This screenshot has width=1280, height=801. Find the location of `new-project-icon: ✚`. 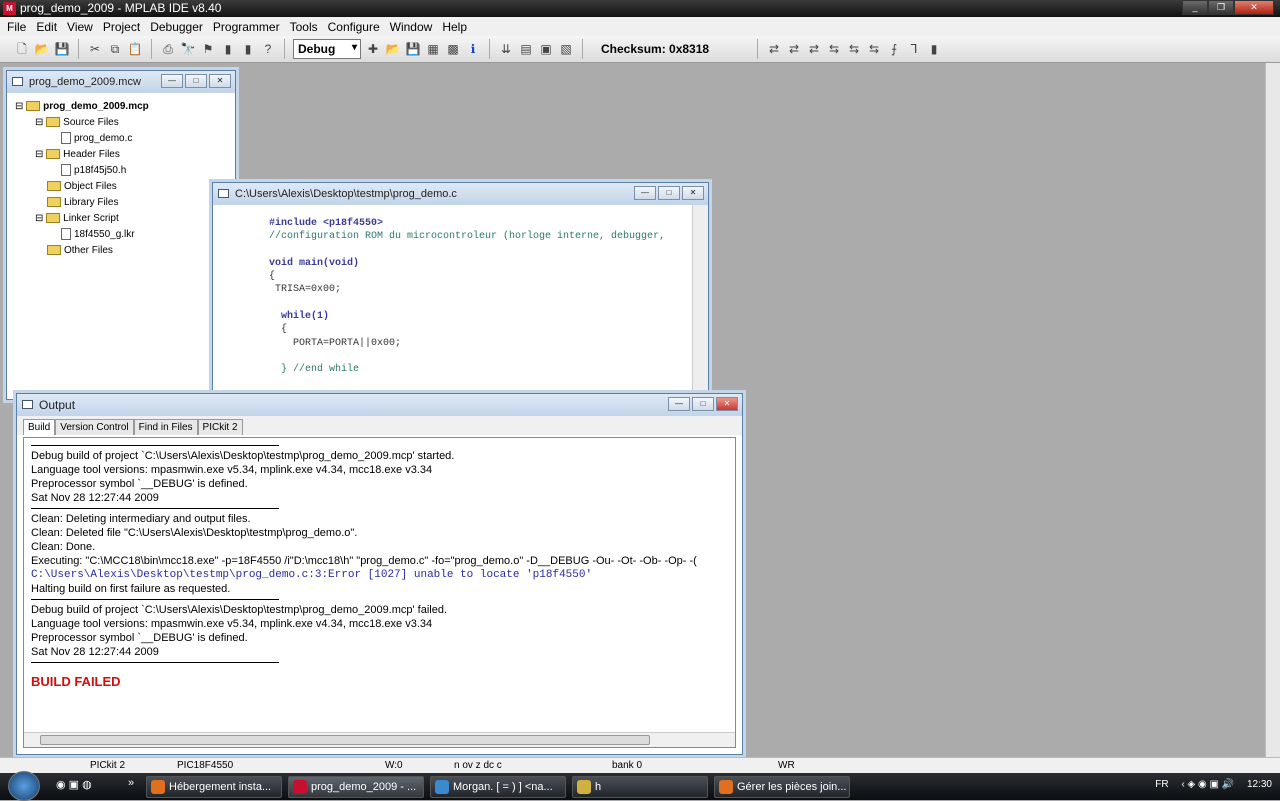

new-project-icon: ✚ is located at coordinates (373, 49).